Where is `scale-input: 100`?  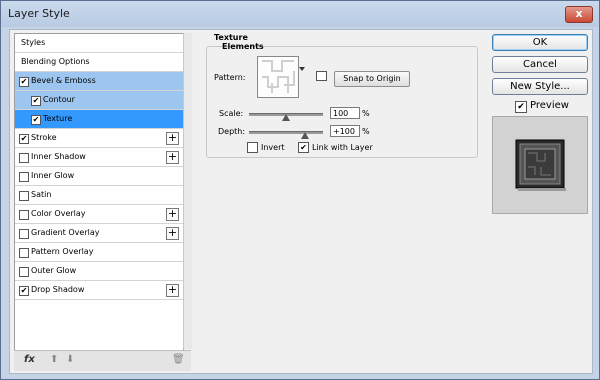
scale-input: 100 is located at coordinates (345, 113).